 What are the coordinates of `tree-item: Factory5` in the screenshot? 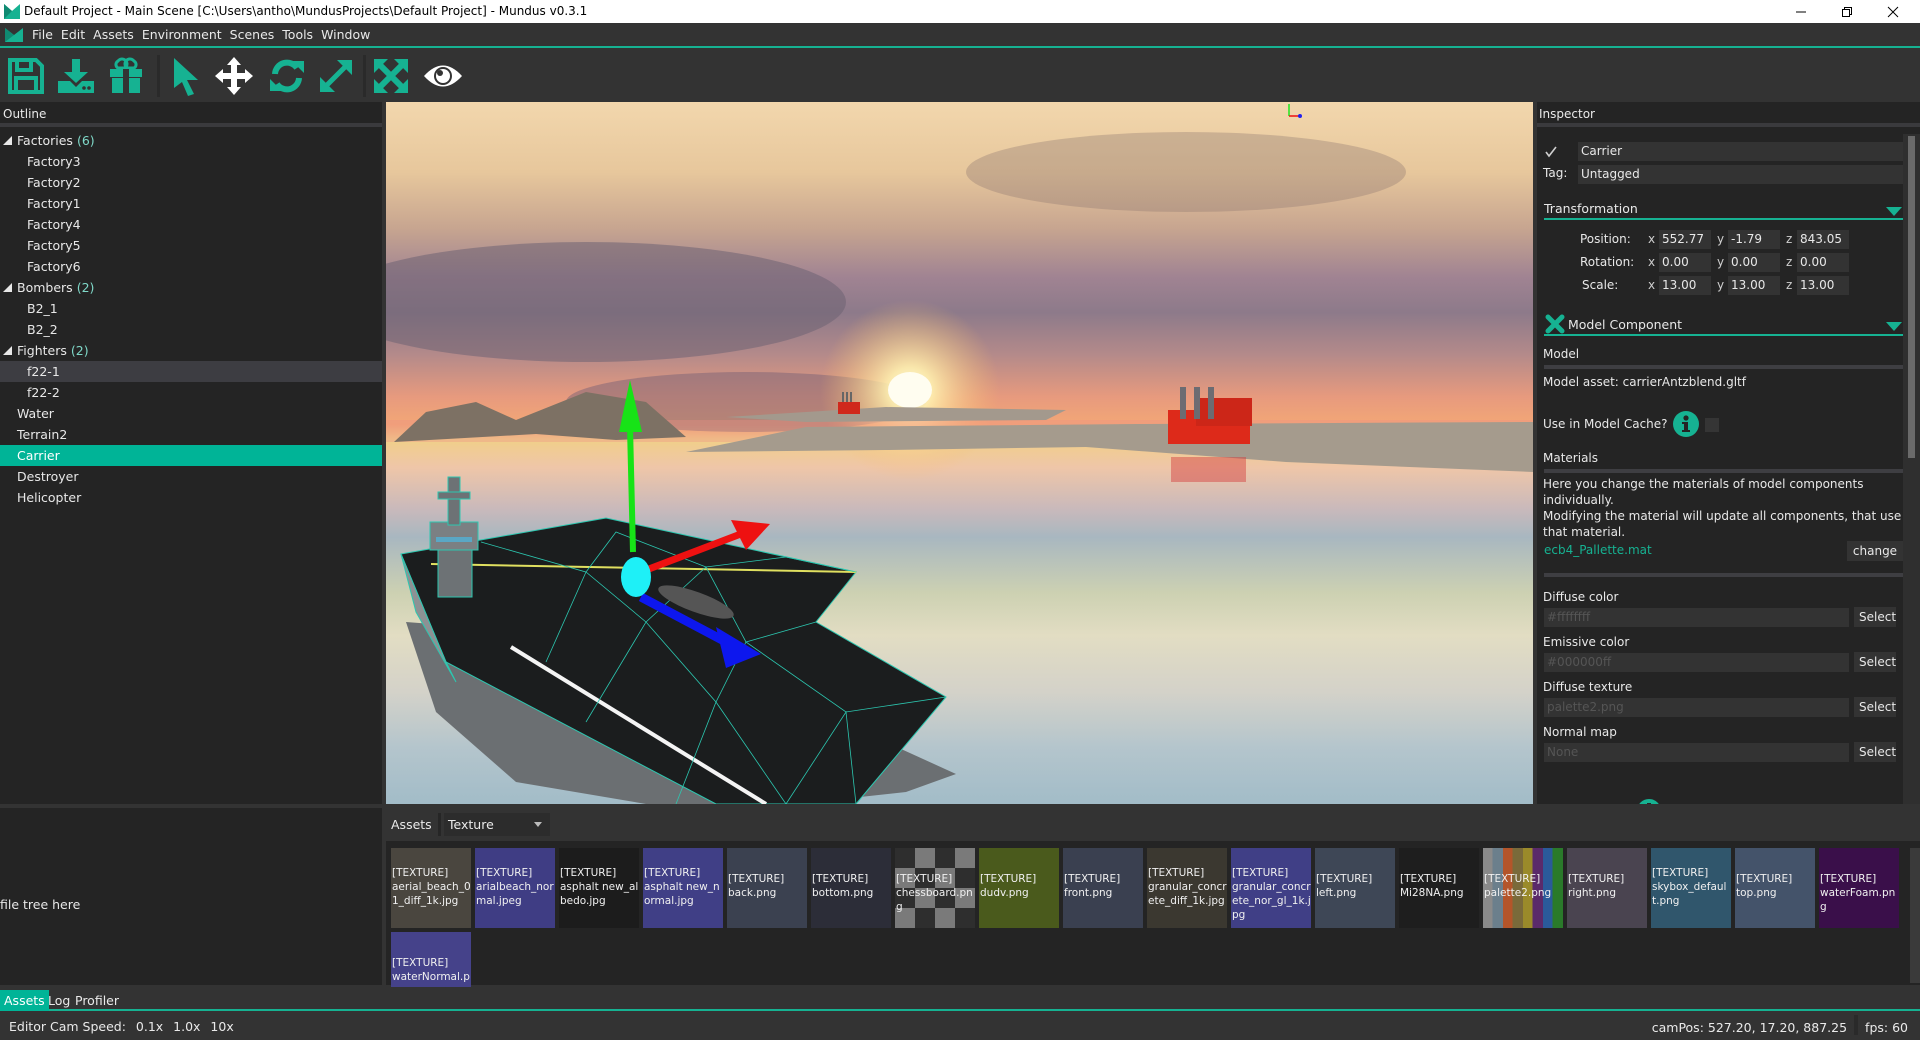 It's located at (191, 245).